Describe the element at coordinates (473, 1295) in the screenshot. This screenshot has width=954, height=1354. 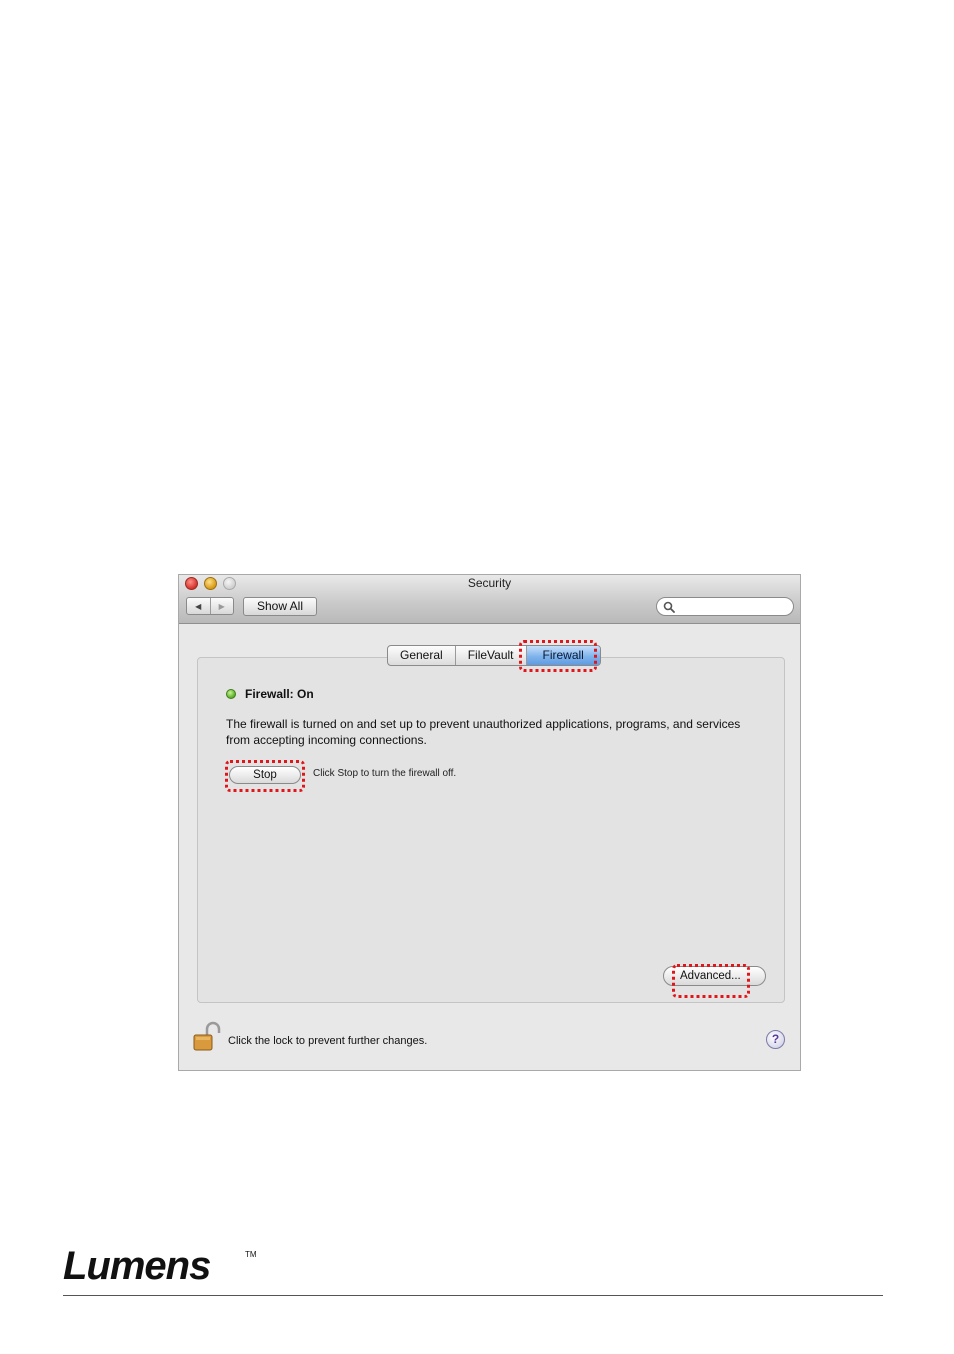
I see `footer-divider` at that location.